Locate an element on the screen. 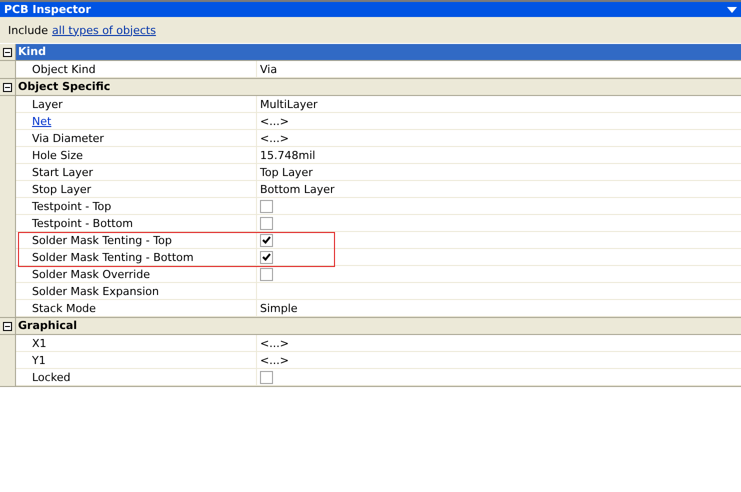  property-name: Start Layer is located at coordinates (63, 172).